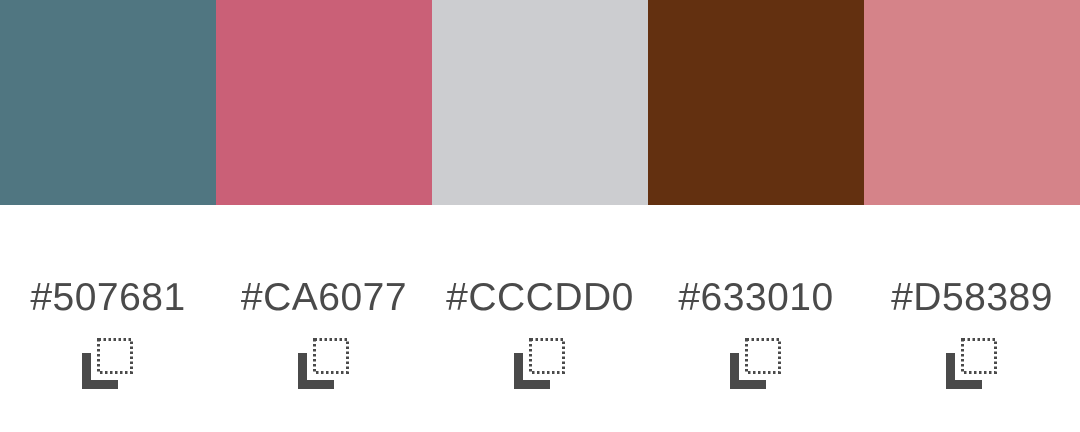 This screenshot has height=432, width=1080. What do you see at coordinates (324, 298) in the screenshot?
I see `hex-code-label: #CA6077` at bounding box center [324, 298].